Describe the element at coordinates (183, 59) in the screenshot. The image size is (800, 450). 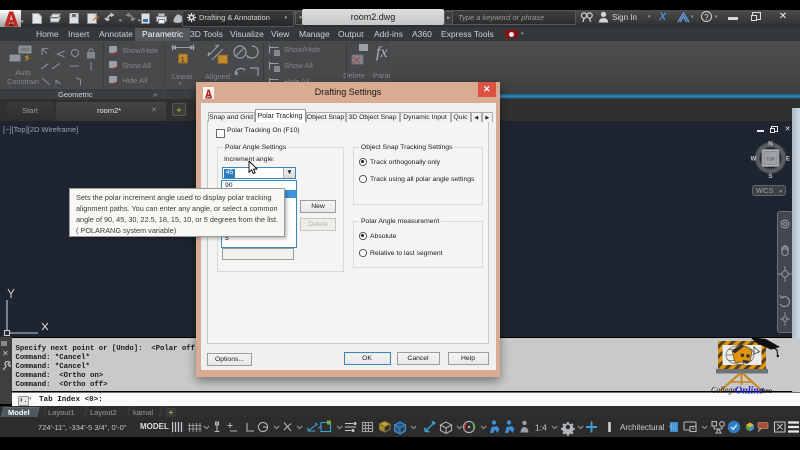
I see `svg-text: 1` at that location.